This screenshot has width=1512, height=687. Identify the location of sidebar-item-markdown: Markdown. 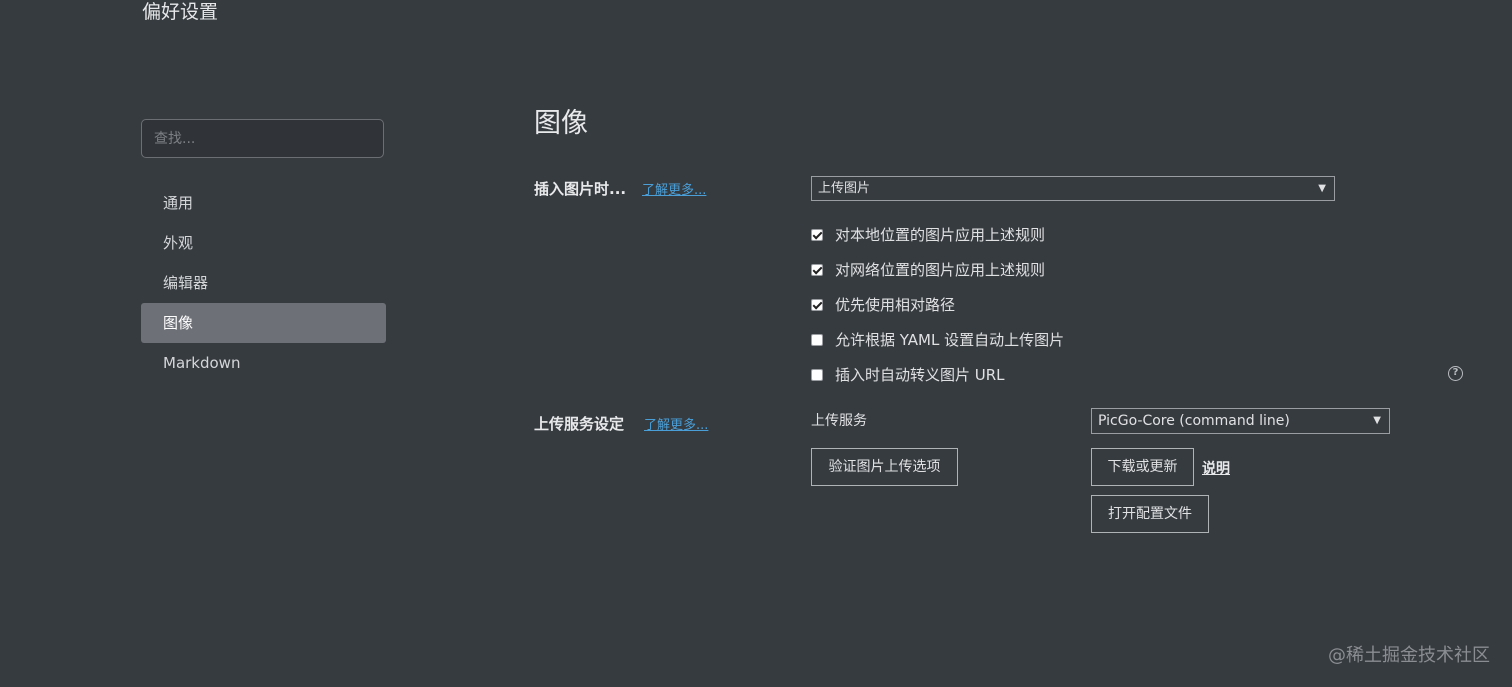
(263, 363).